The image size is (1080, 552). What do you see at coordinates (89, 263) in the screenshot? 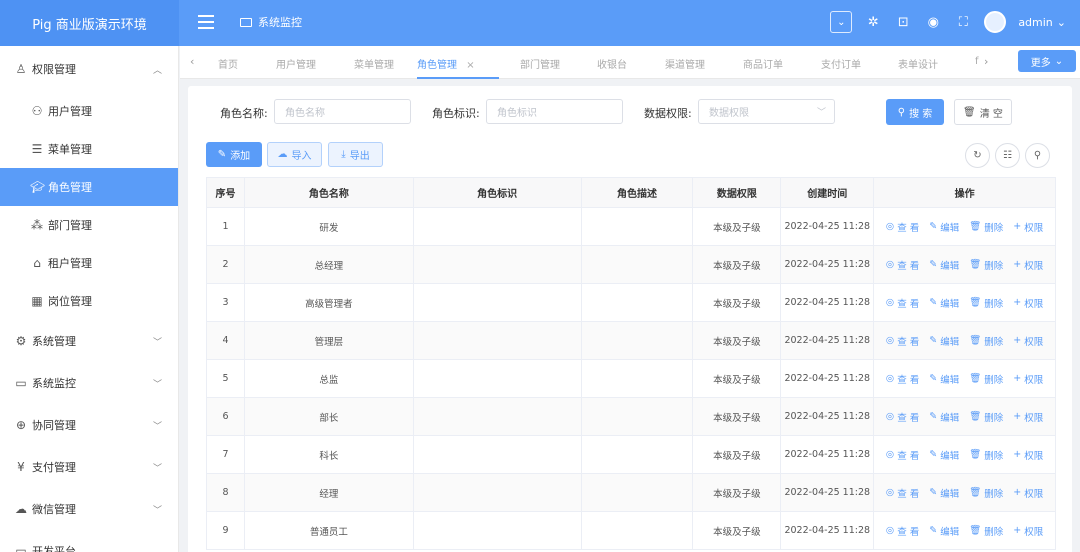
I see `sidebar-item-tenants: ⌂ 租户管理` at bounding box center [89, 263].